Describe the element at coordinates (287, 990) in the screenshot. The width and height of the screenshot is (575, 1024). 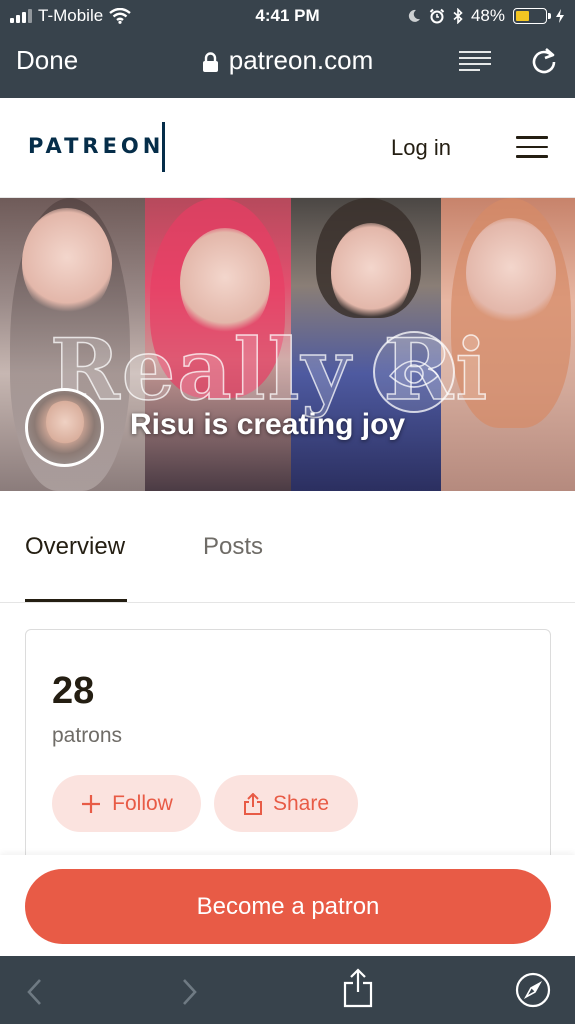
I see `browser-bottom-toolbar` at that location.